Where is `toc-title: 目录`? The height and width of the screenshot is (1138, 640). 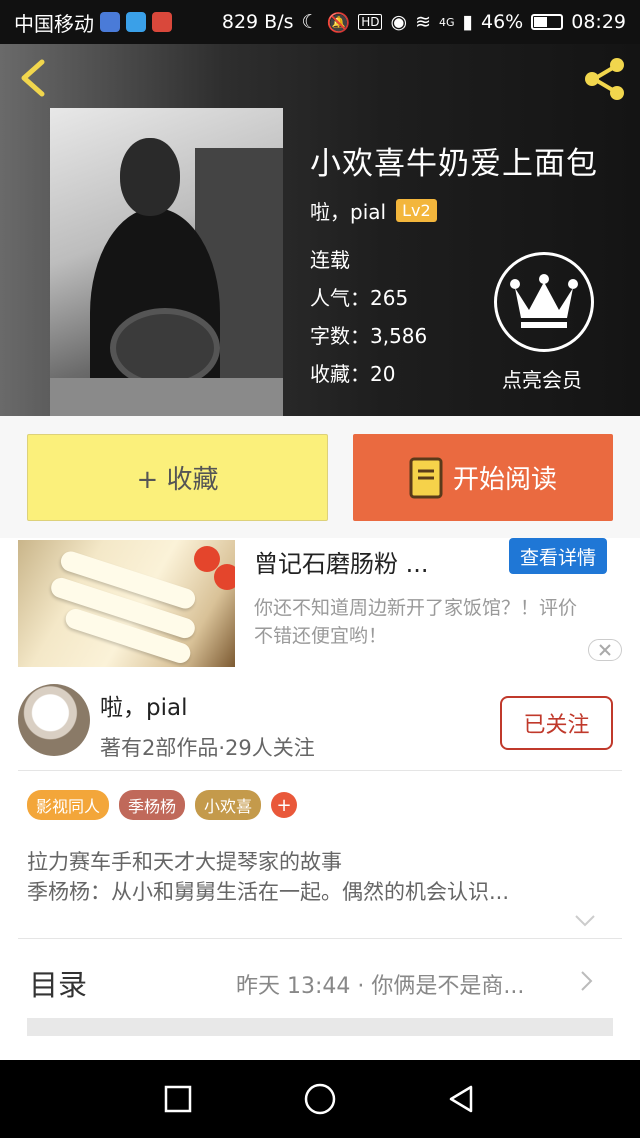 toc-title: 目录 is located at coordinates (58, 985).